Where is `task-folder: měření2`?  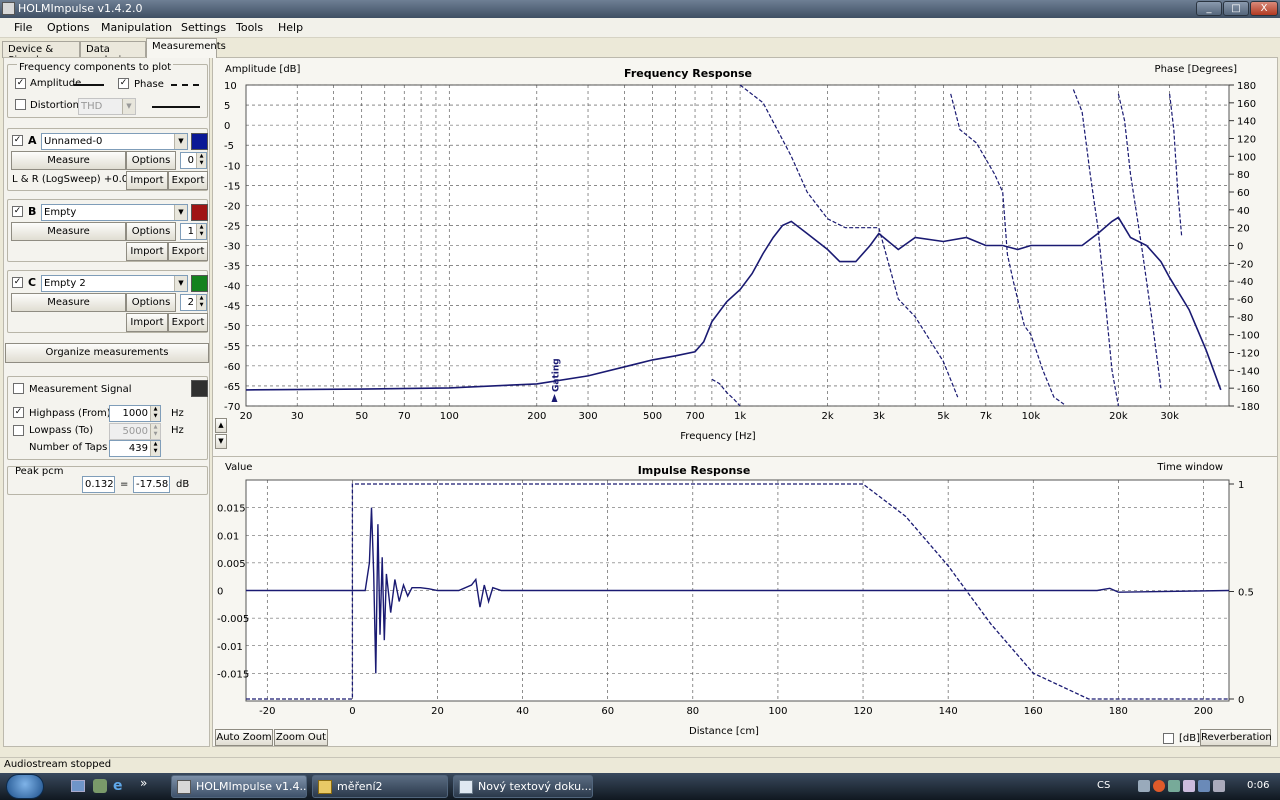 task-folder: měření2 is located at coordinates (380, 786).